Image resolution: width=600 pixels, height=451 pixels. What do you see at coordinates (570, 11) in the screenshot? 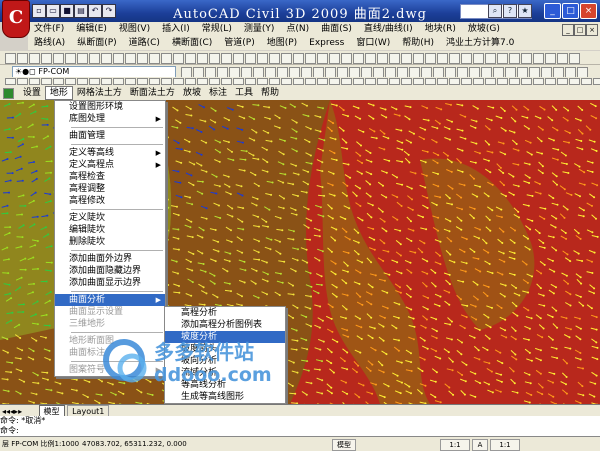
I see `maximize-button: □` at bounding box center [570, 11].